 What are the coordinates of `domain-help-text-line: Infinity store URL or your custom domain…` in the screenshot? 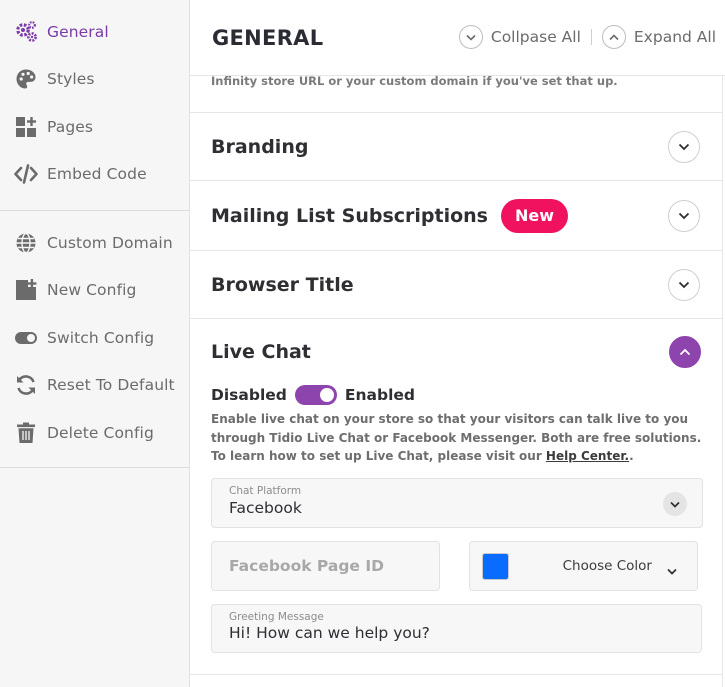 It's located at (414, 82).